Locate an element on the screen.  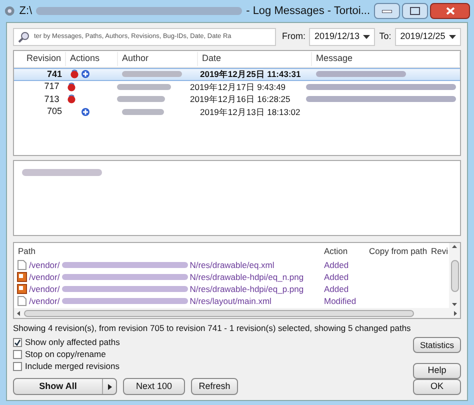
maximize-button is located at coordinates (415, 11).